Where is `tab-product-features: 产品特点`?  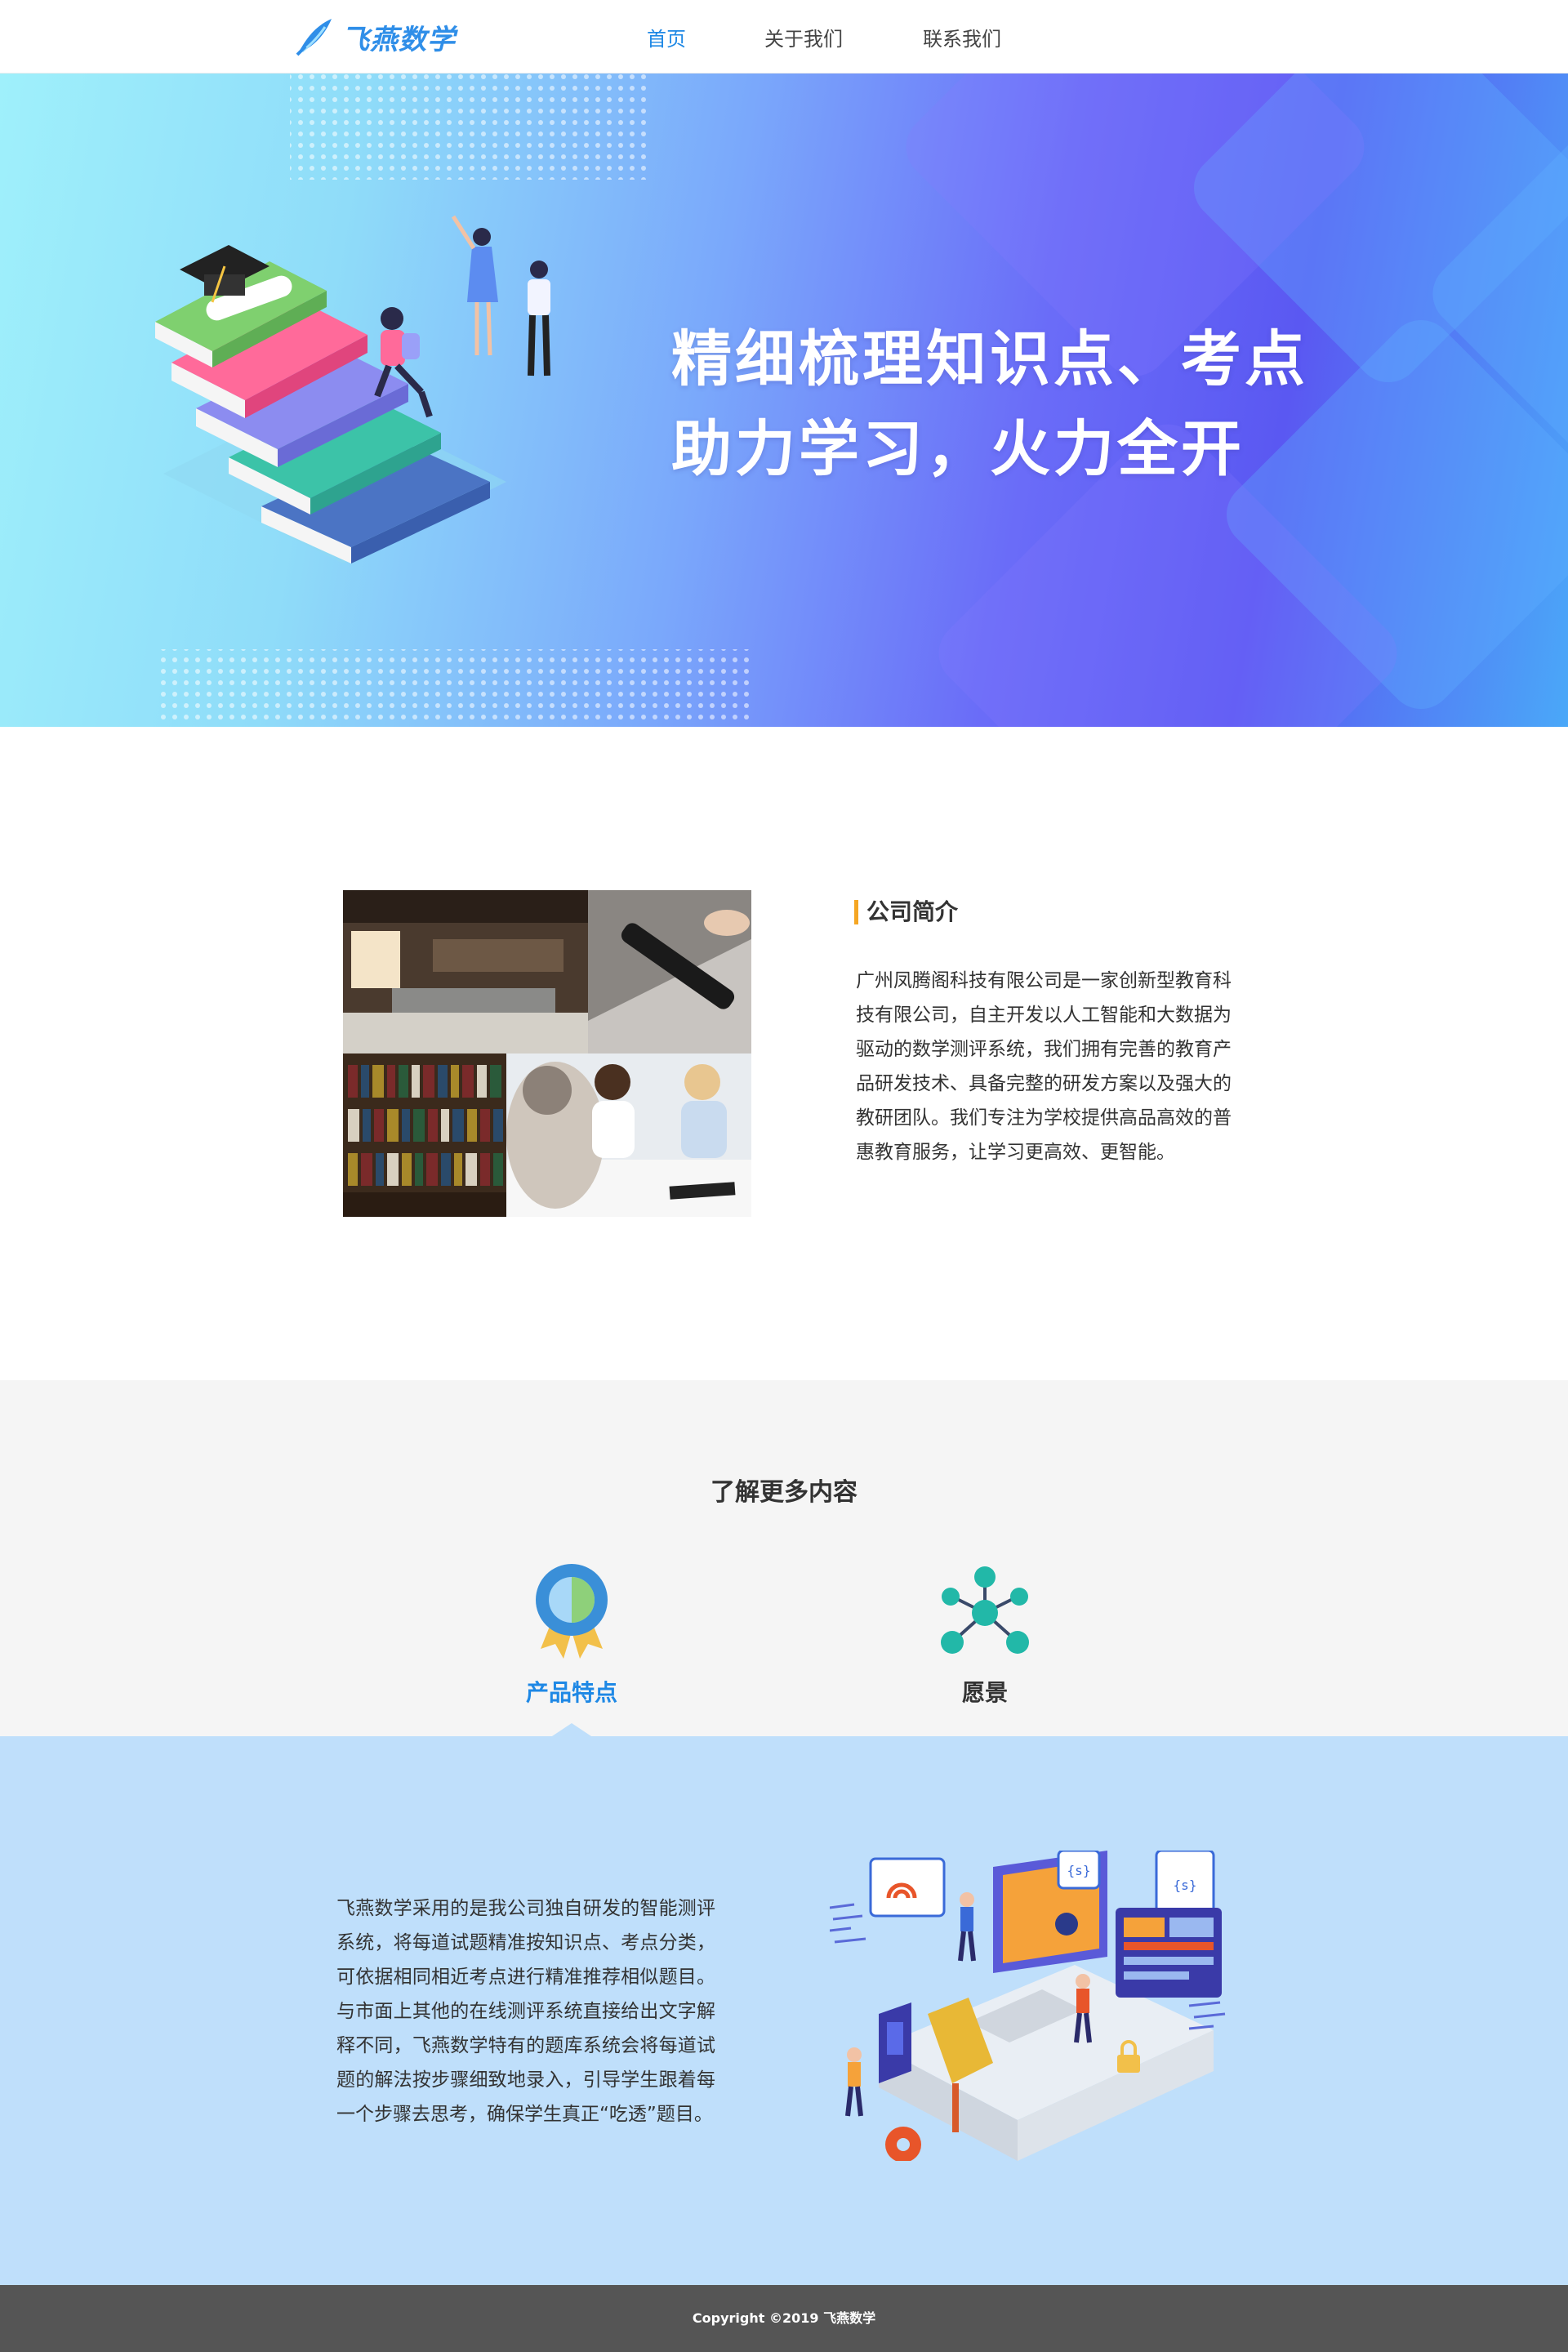 tab-product-features: 产品特点 is located at coordinates (571, 1636).